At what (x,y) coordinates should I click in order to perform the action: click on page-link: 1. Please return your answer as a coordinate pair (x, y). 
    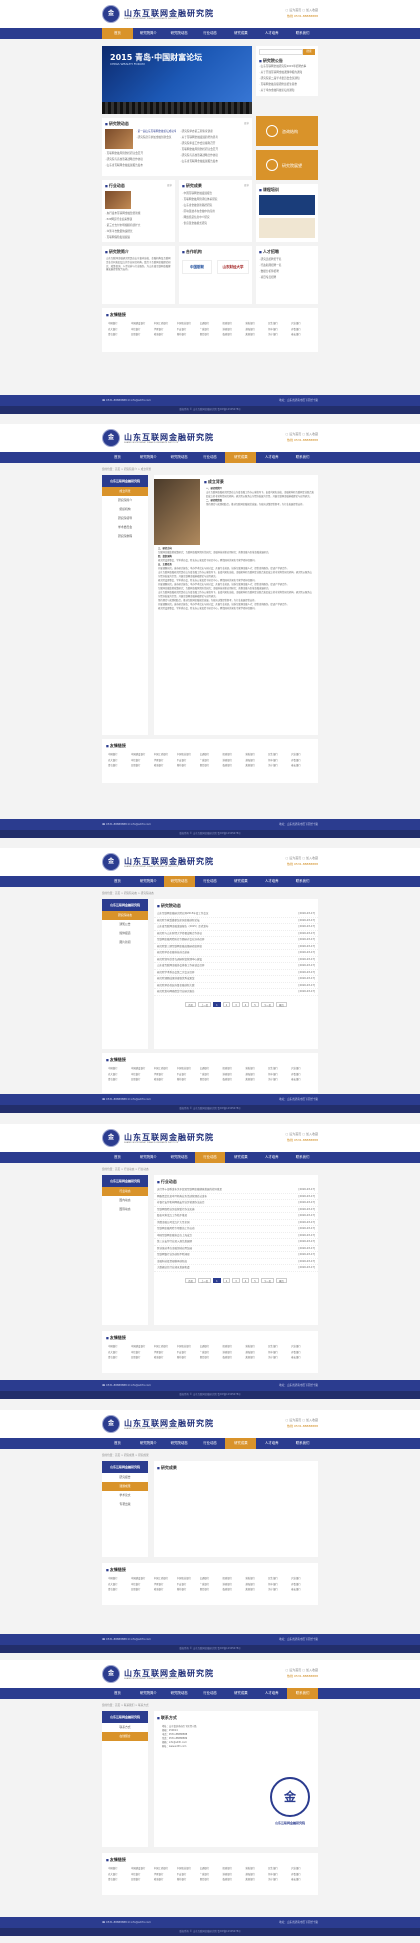
    Looking at the image, I should click on (217, 1004).